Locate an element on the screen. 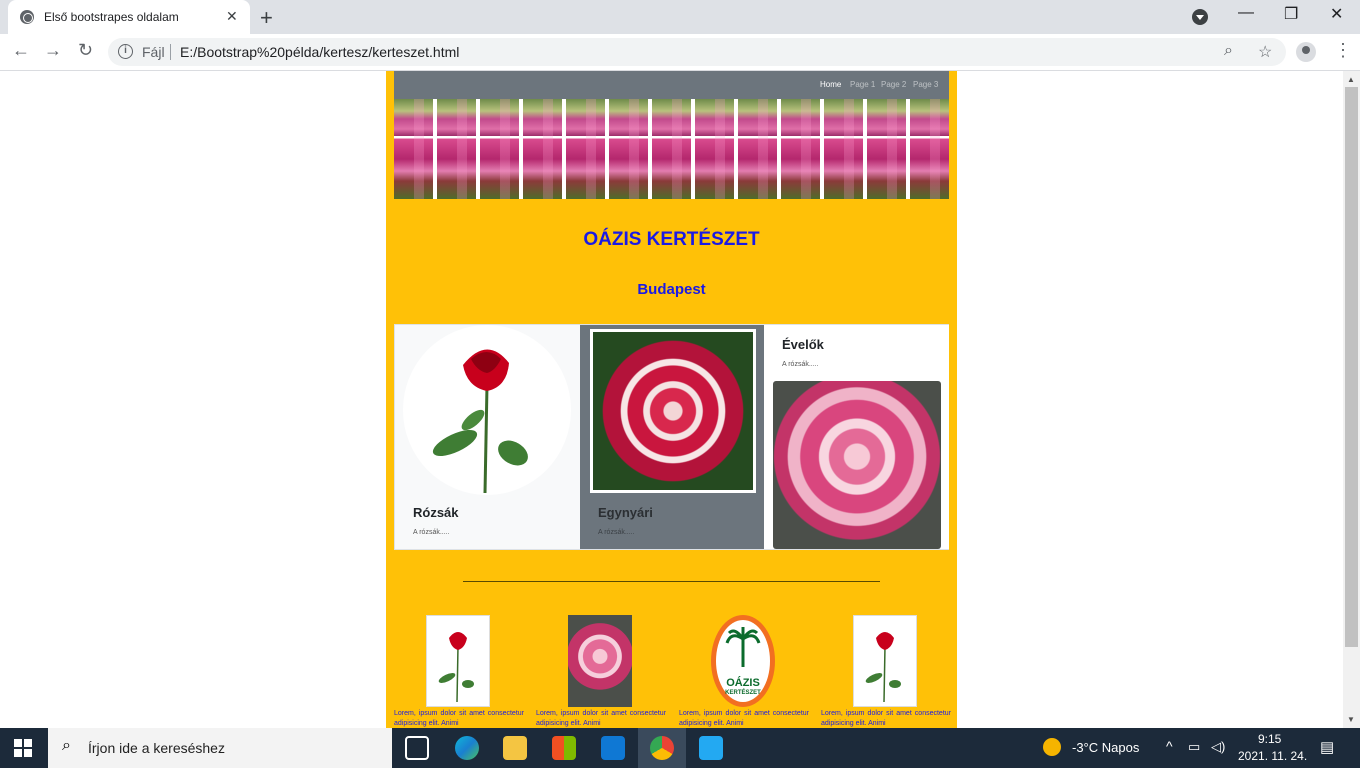  navbar: Home Page 1 Page 2 Page 3 is located at coordinates (671, 85).